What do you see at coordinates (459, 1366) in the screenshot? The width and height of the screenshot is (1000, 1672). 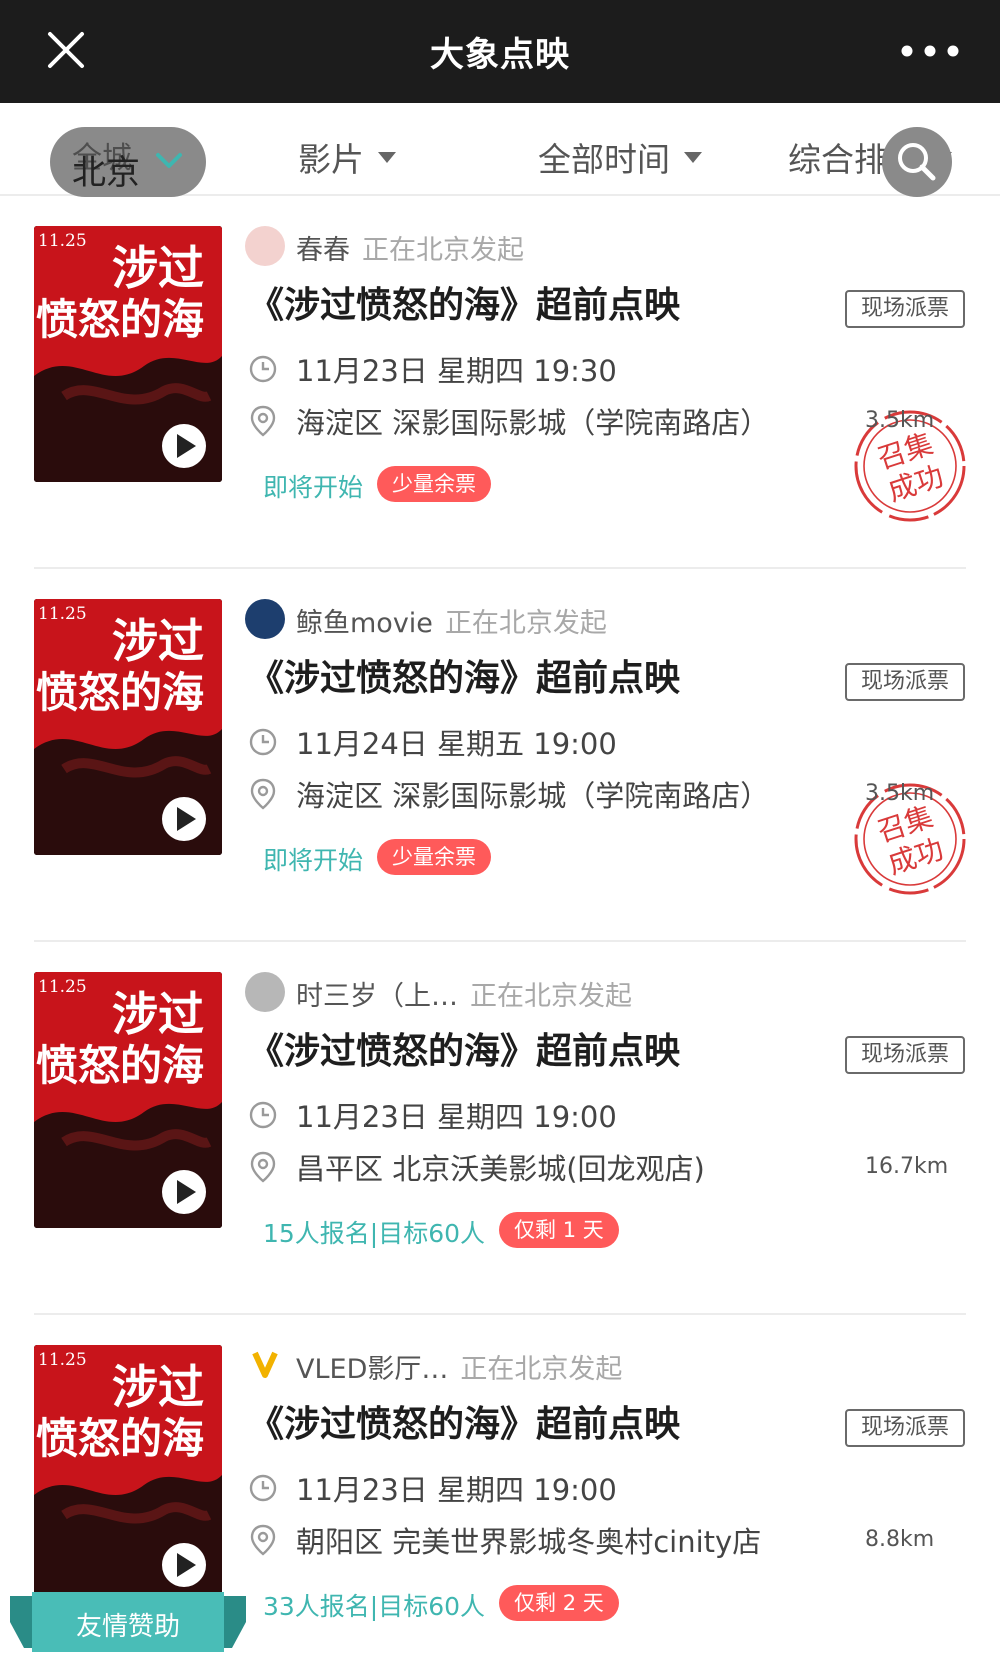 I see `host-line: VLED影厅… 正在北京发起` at bounding box center [459, 1366].